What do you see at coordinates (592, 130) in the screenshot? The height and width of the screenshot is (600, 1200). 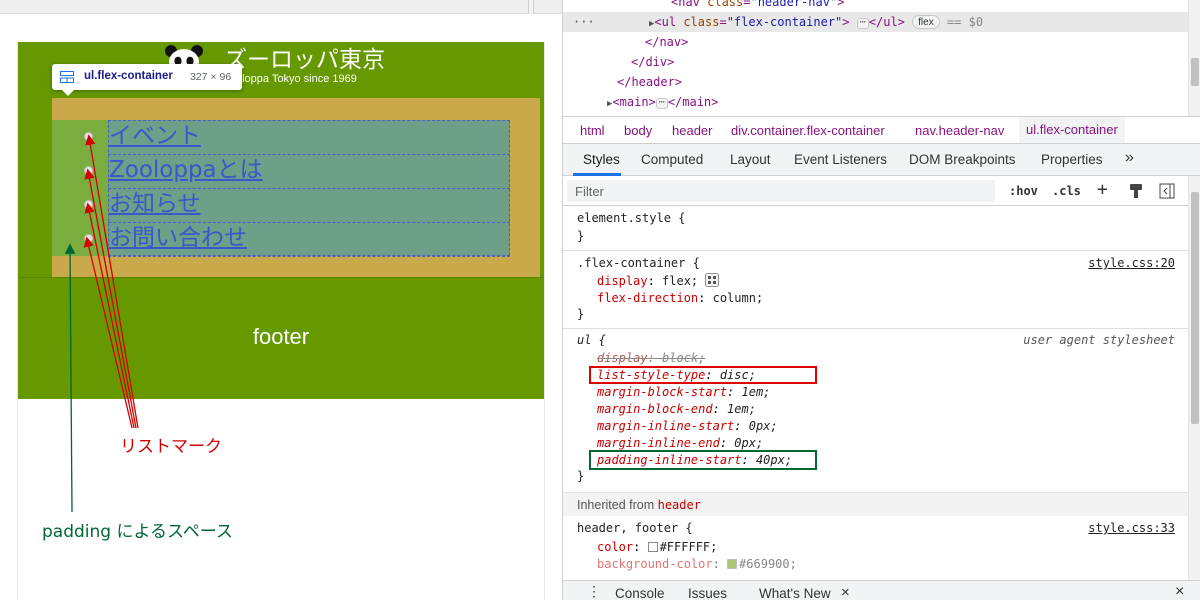 I see `breadcrumb-html: html` at bounding box center [592, 130].